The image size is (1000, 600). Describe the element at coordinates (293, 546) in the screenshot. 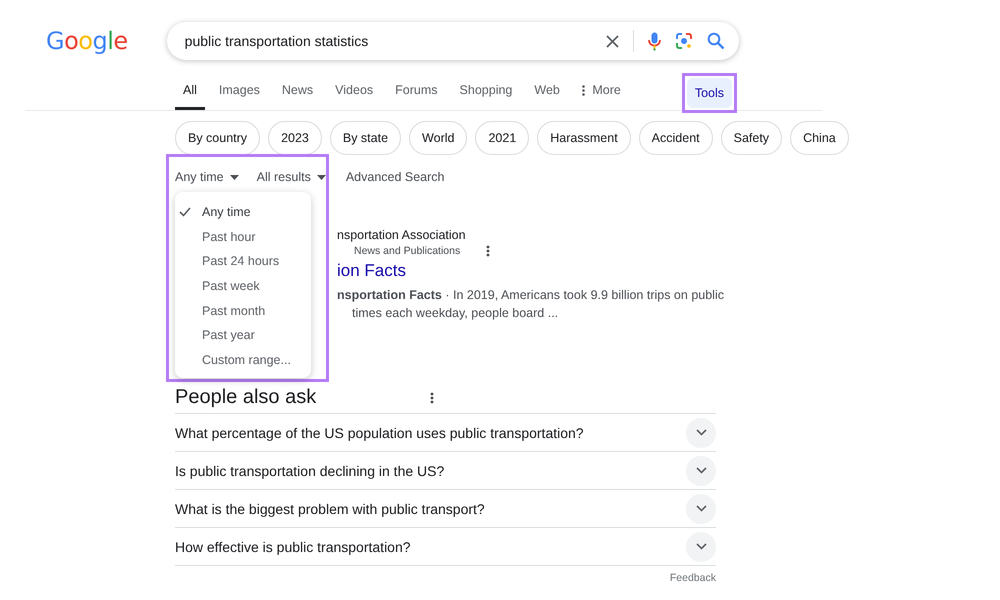

I see `question-text: How effective is public transportation?` at that location.